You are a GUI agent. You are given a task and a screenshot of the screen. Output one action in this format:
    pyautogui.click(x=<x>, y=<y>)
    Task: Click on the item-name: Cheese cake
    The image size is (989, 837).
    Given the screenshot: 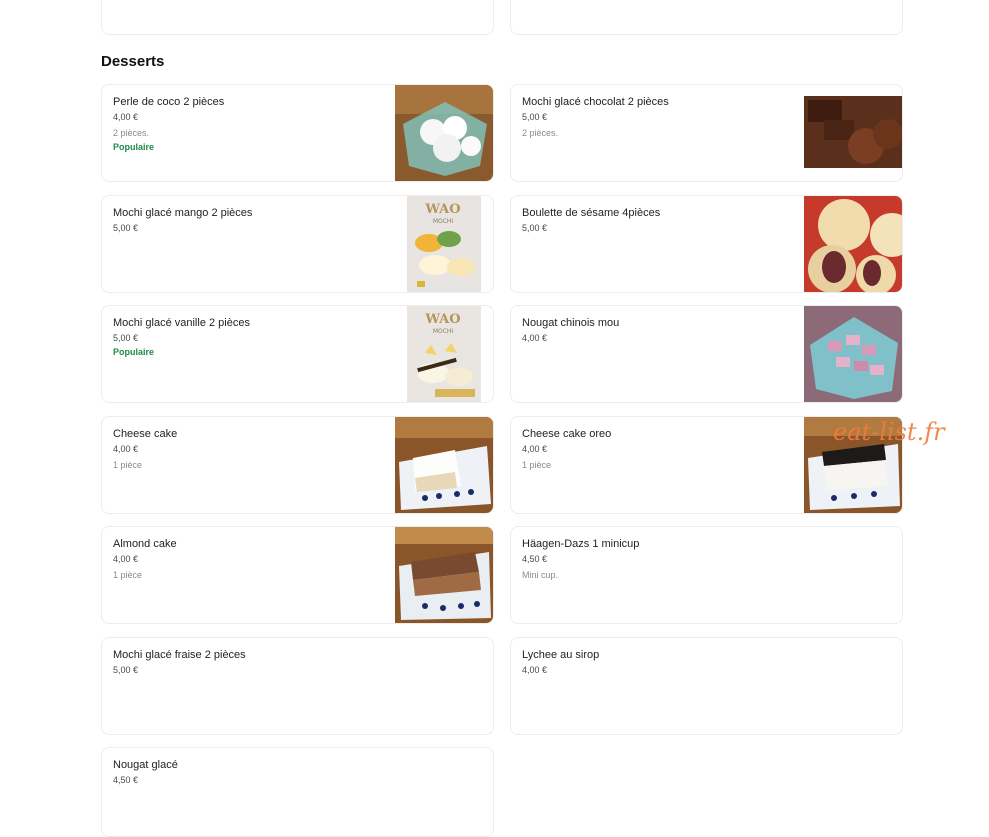 What is the action you would take?
    pyautogui.click(x=145, y=434)
    